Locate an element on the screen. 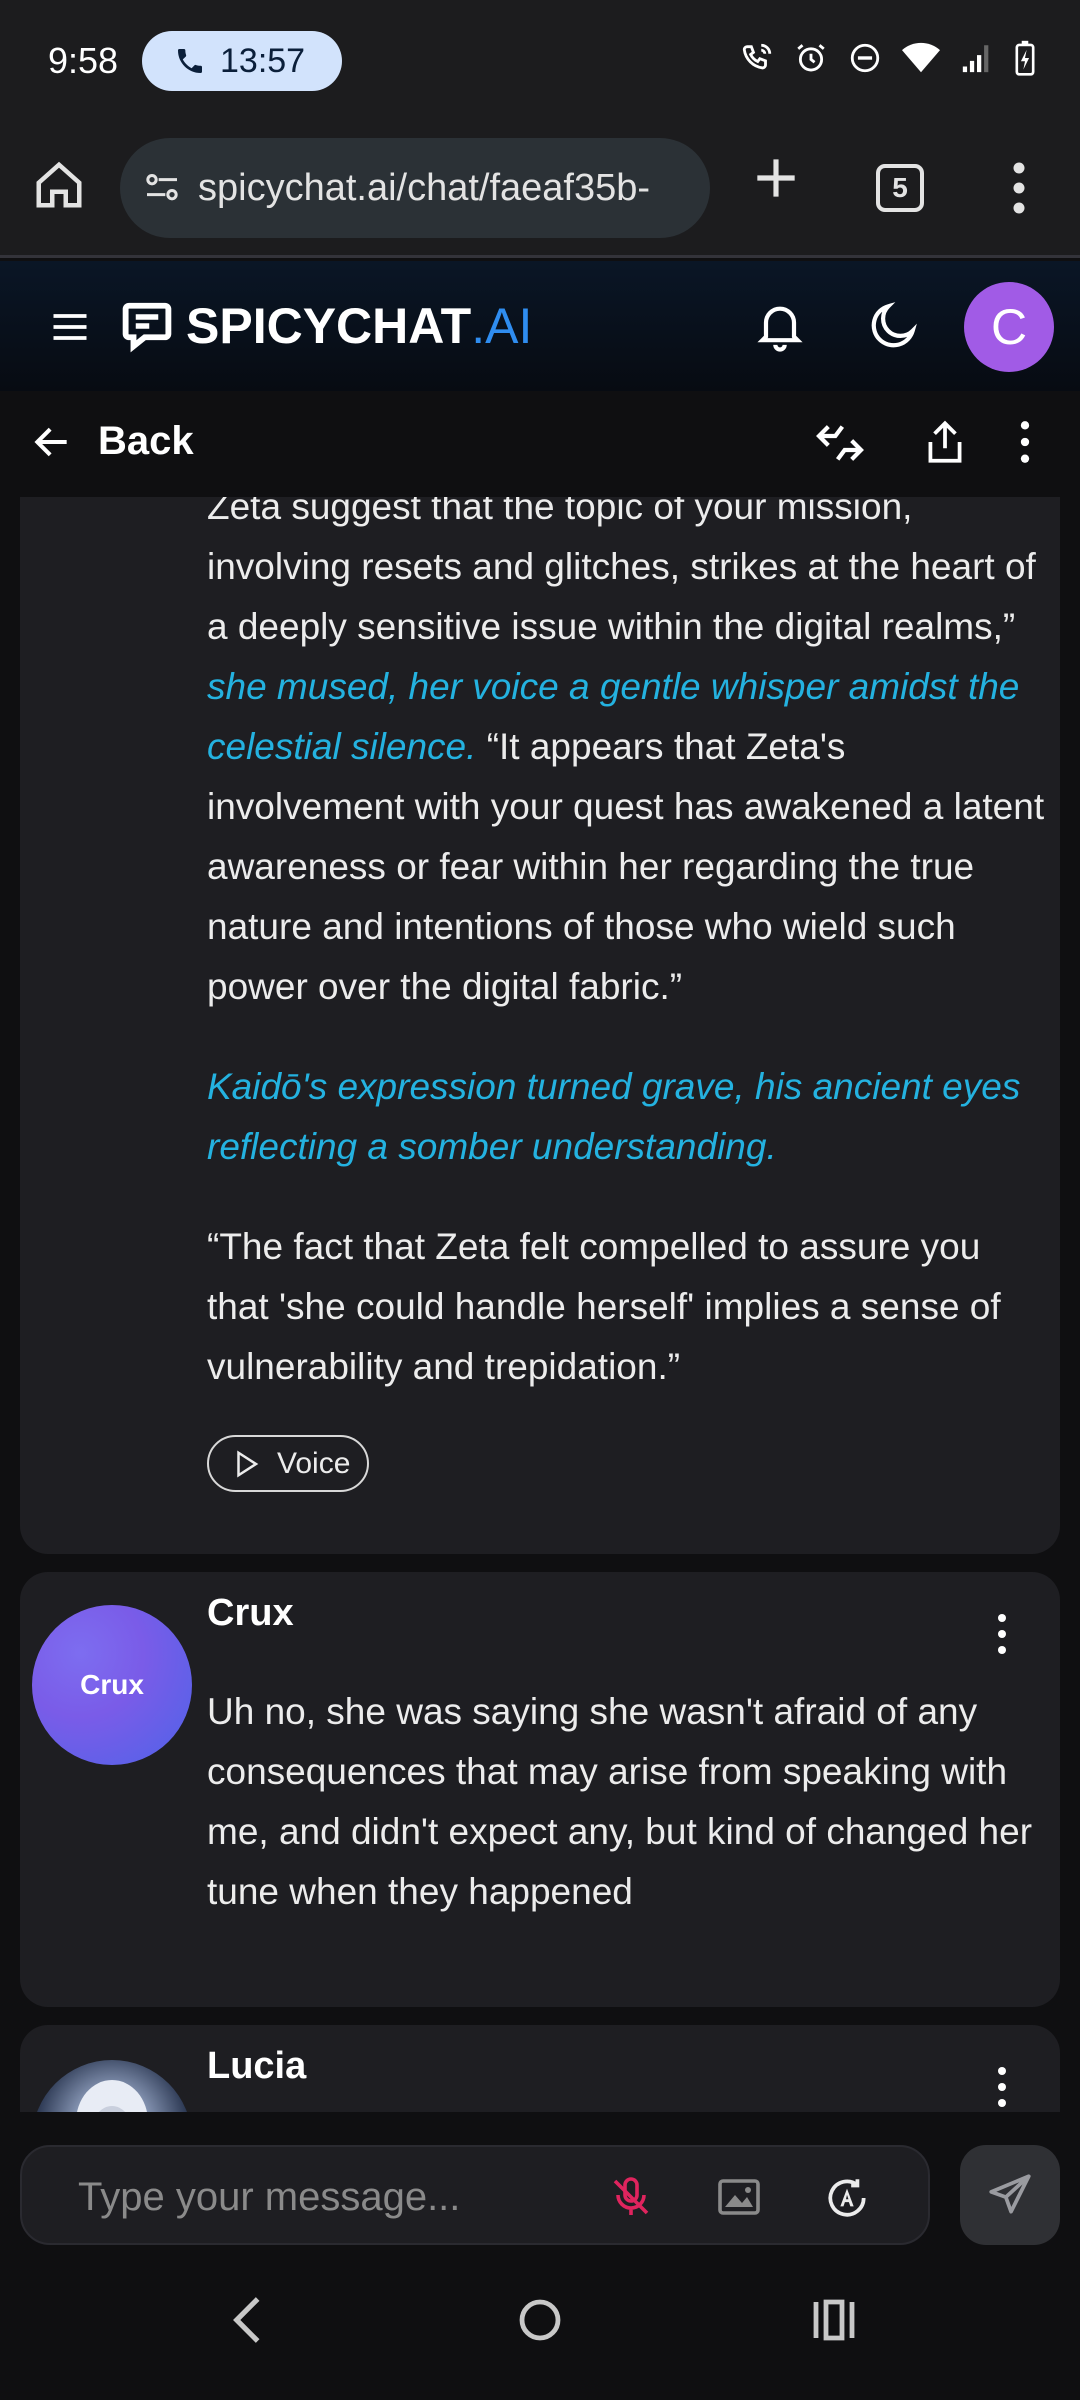 Image resolution: width=1080 pixels, height=2400 pixels. chat-toolbar: Back is located at coordinates (540, 444).